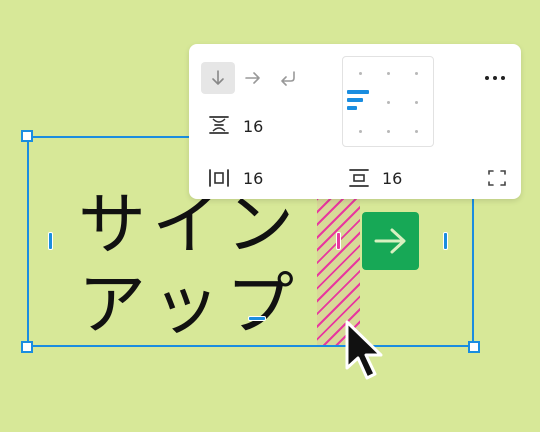 This screenshot has width=540, height=432. What do you see at coordinates (219, 125) in the screenshot?
I see `spacing-between-icon` at bounding box center [219, 125].